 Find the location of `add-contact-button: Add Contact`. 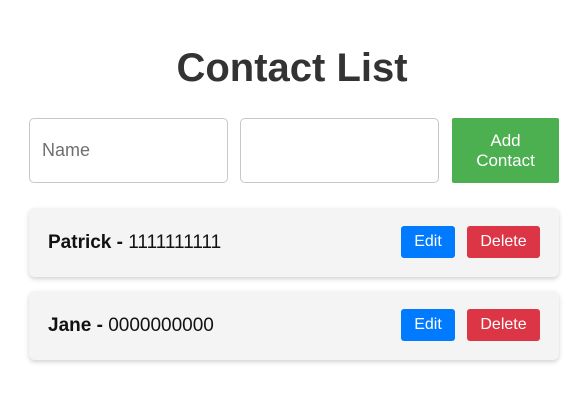

add-contact-button: Add Contact is located at coordinates (505, 150).